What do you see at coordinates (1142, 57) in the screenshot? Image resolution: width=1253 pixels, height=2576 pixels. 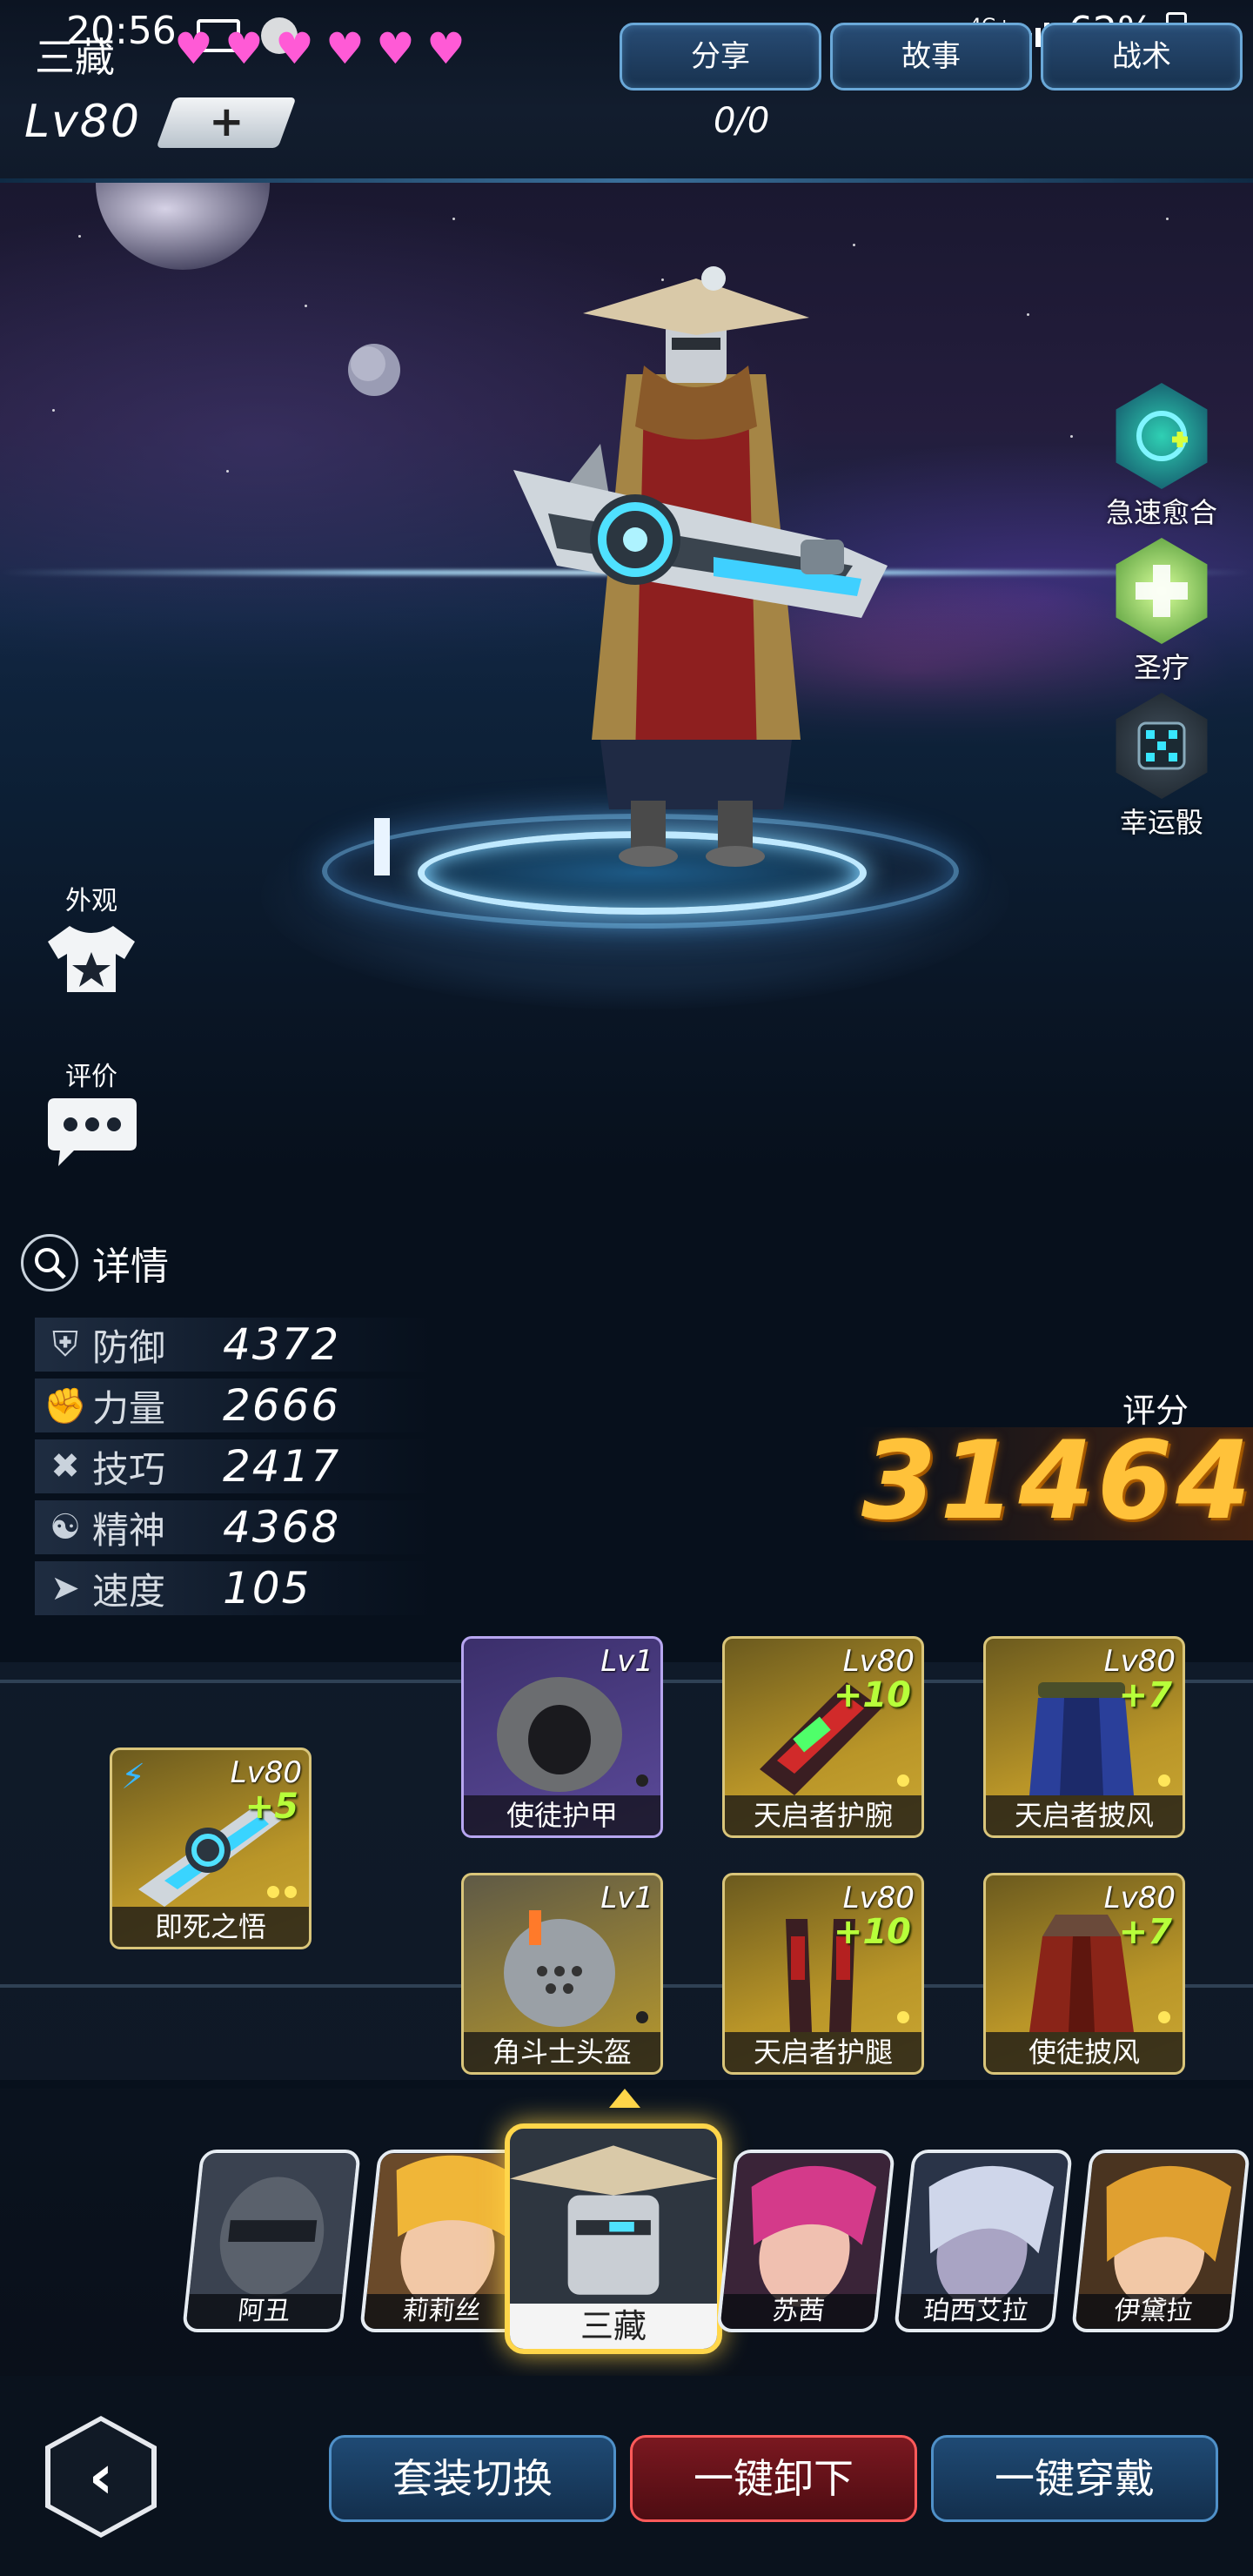 I see `tactics-button: 战术` at bounding box center [1142, 57].